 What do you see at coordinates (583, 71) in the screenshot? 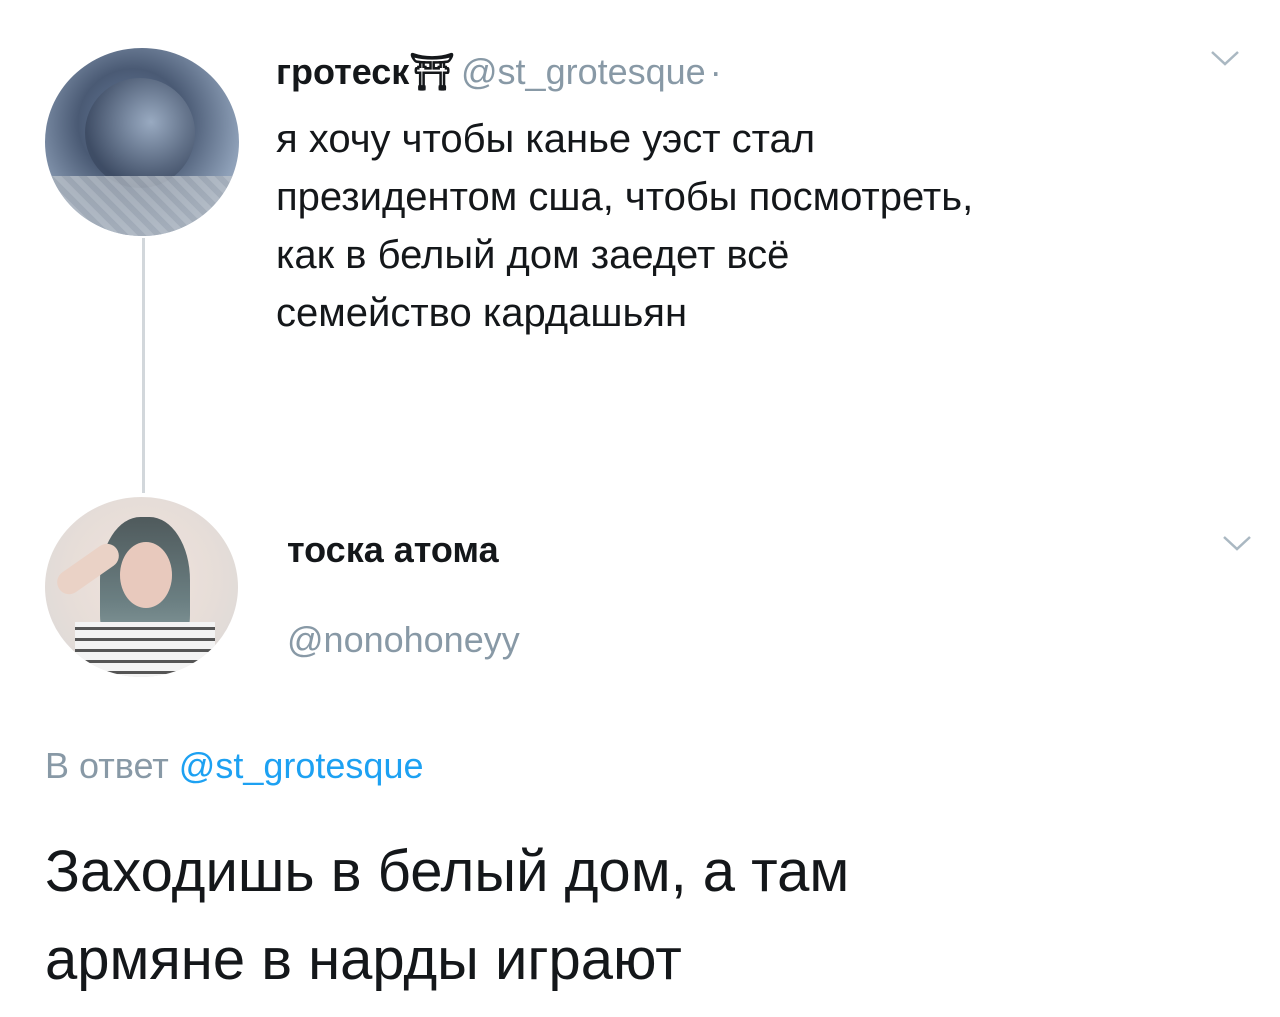
I see `user-handle: @st_grotesque` at bounding box center [583, 71].